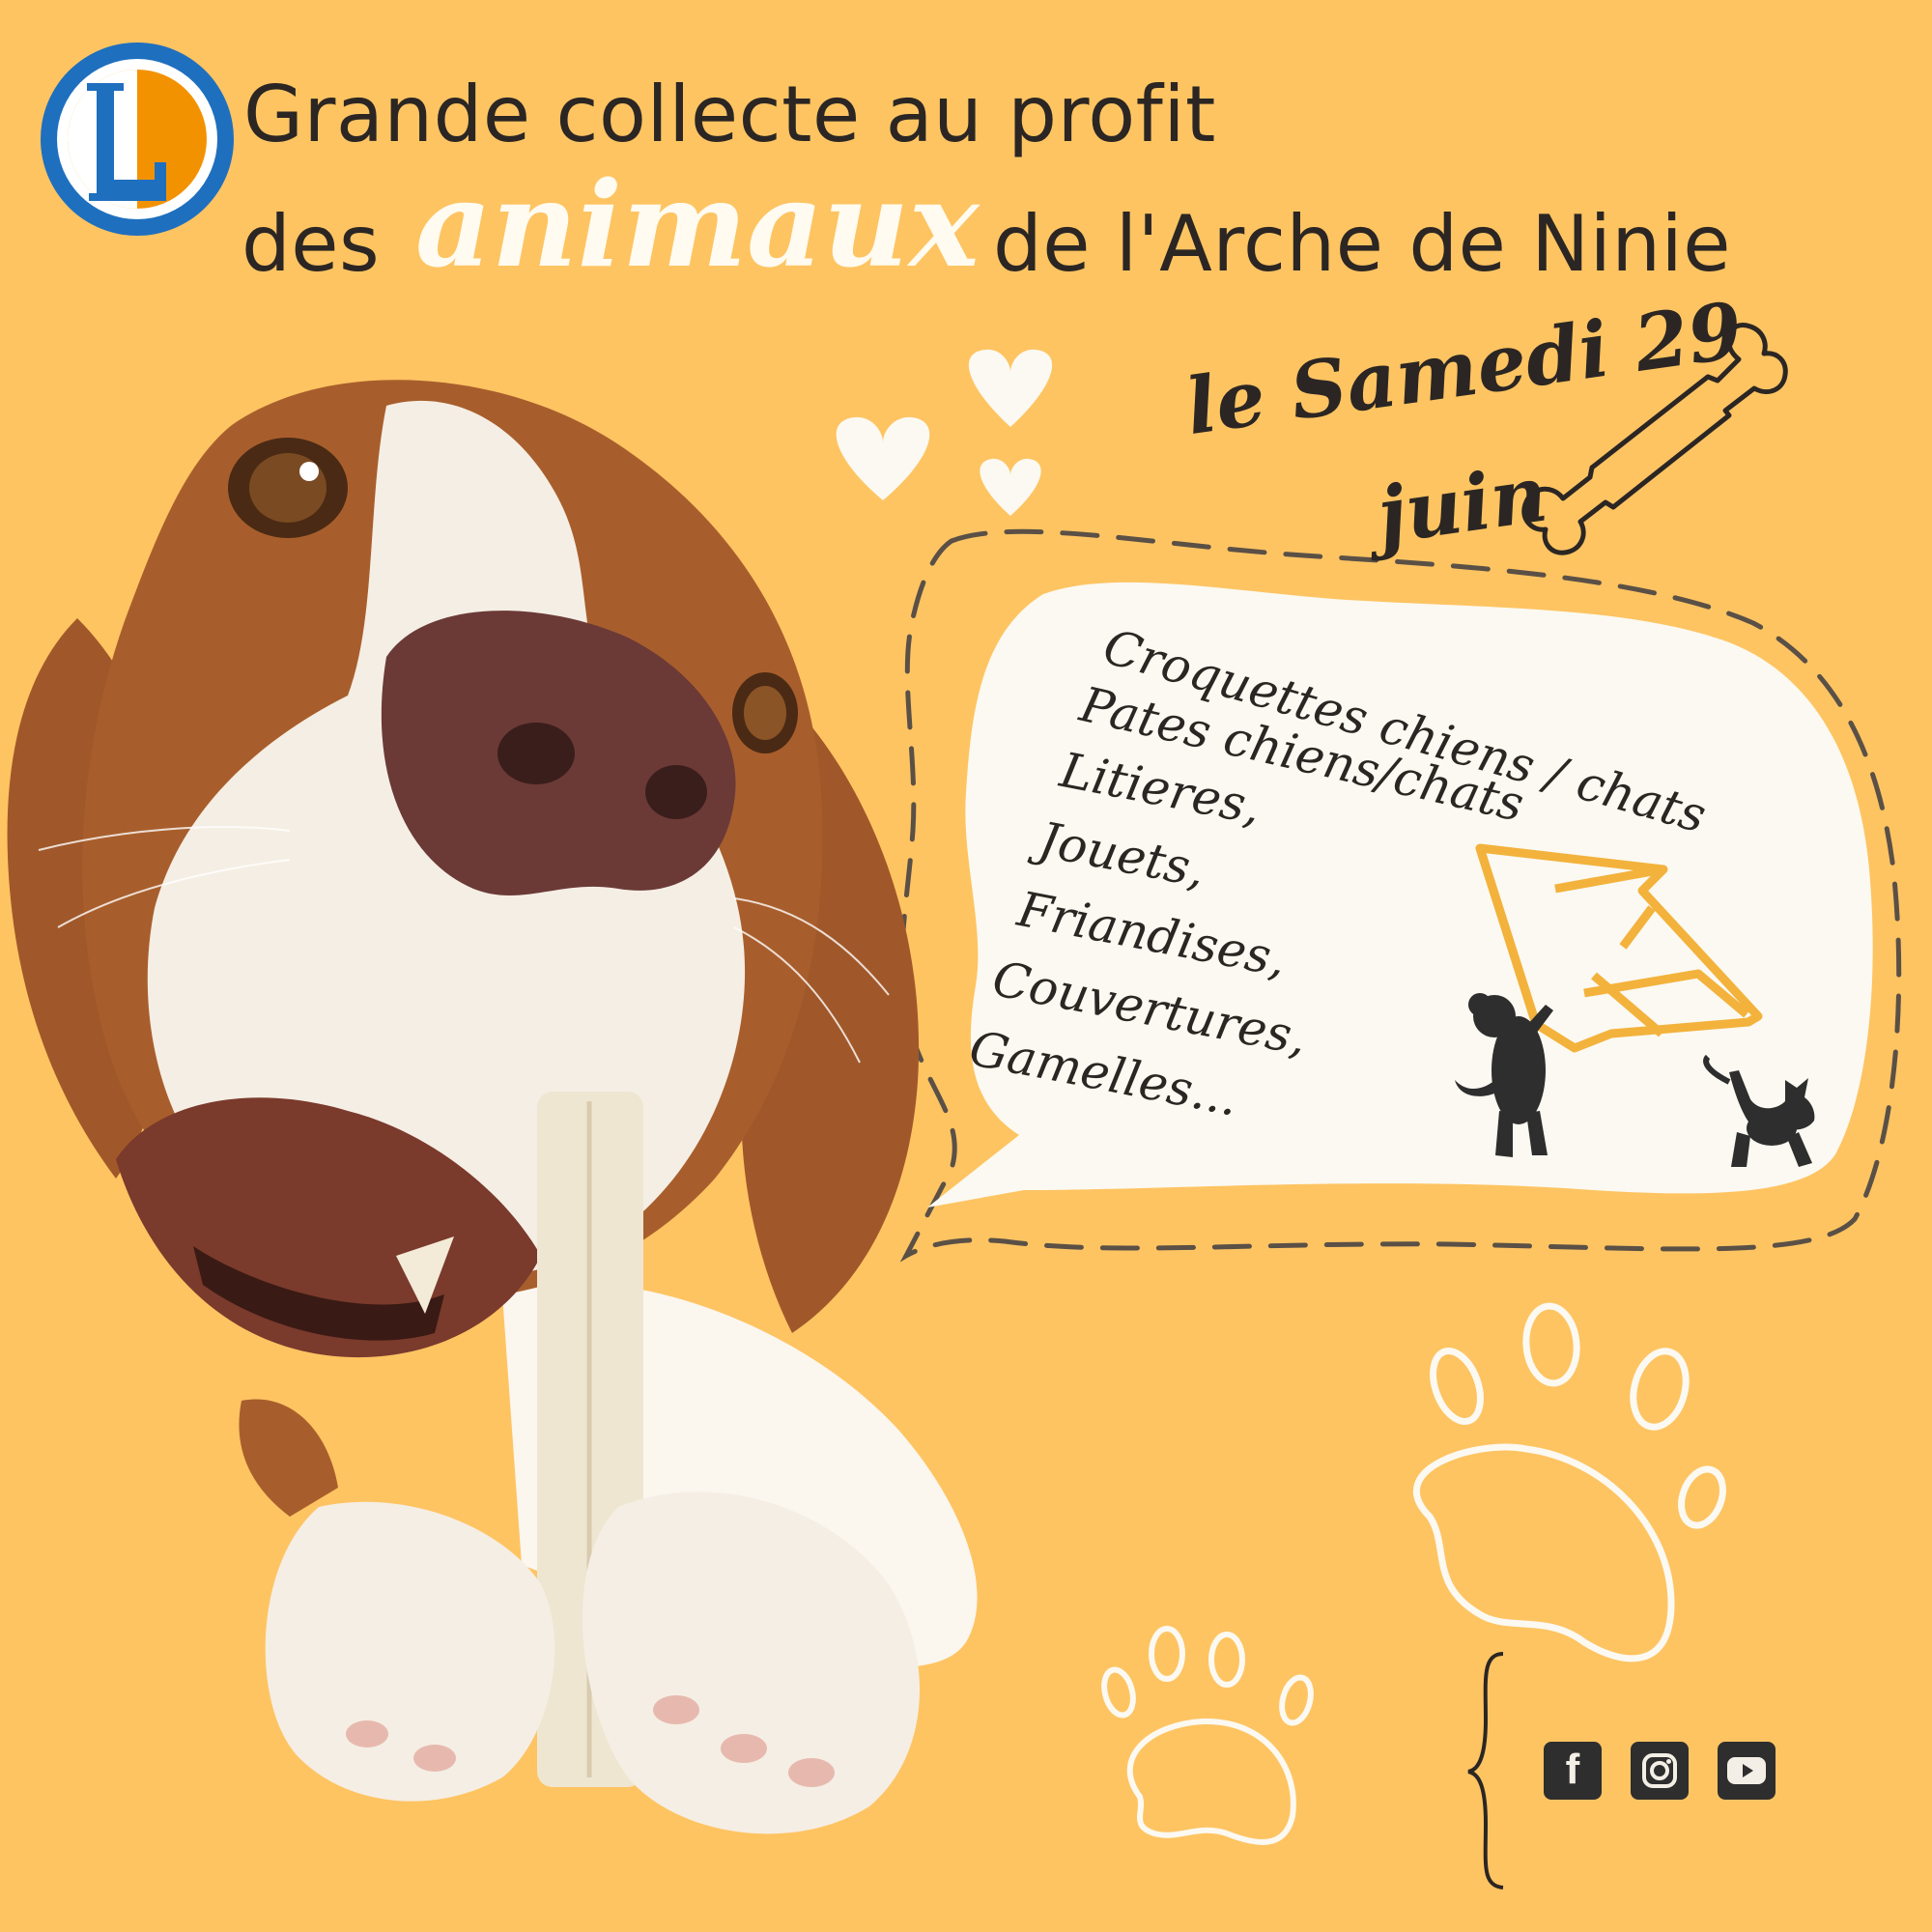  Describe the element at coordinates (729, 114) in the screenshot. I see `headline-line1: Grande collecte au profit` at that location.